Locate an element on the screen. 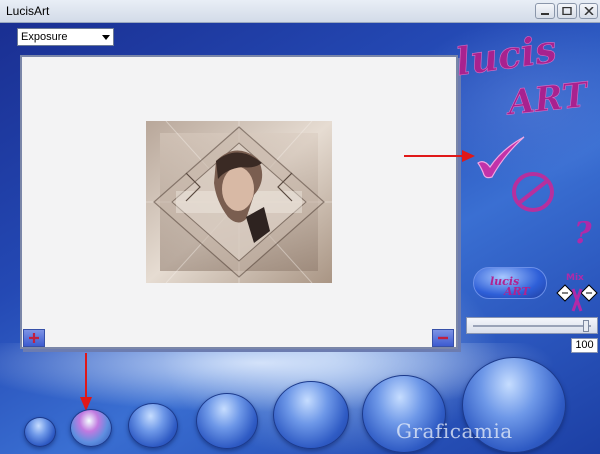  slider-value-field: 100 is located at coordinates (584, 345).